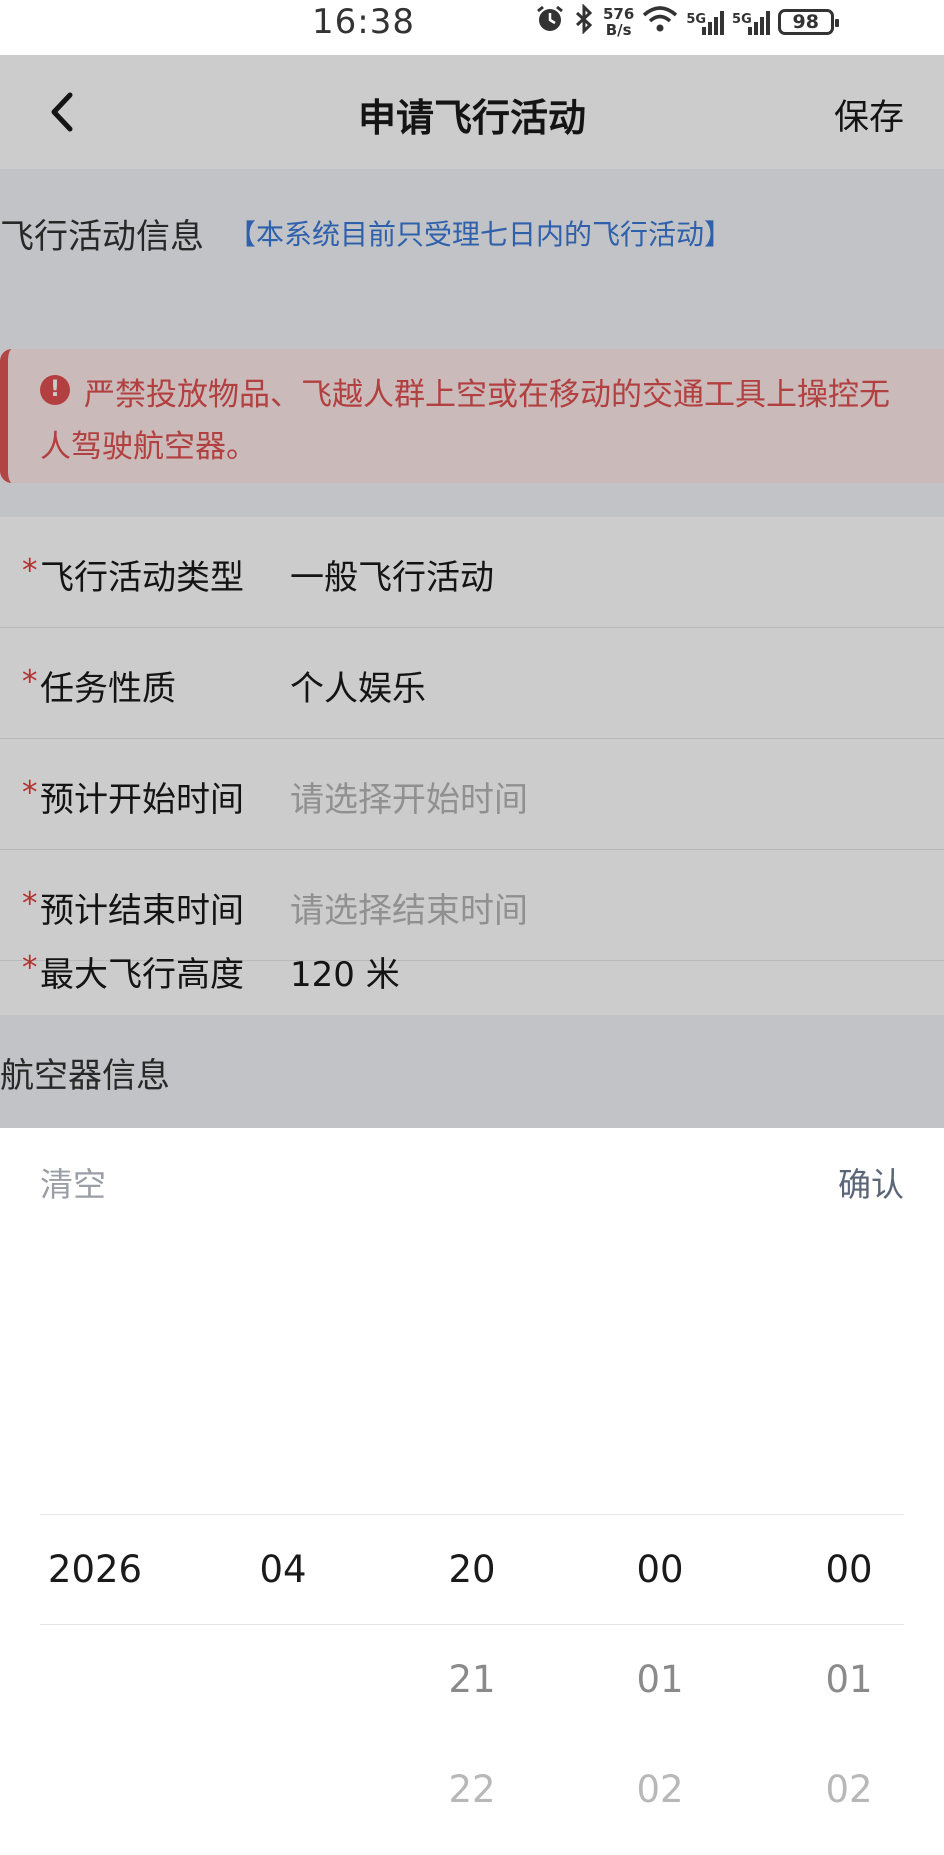  Describe the element at coordinates (73, 1182) in the screenshot. I see `clear-button: 清空` at that location.